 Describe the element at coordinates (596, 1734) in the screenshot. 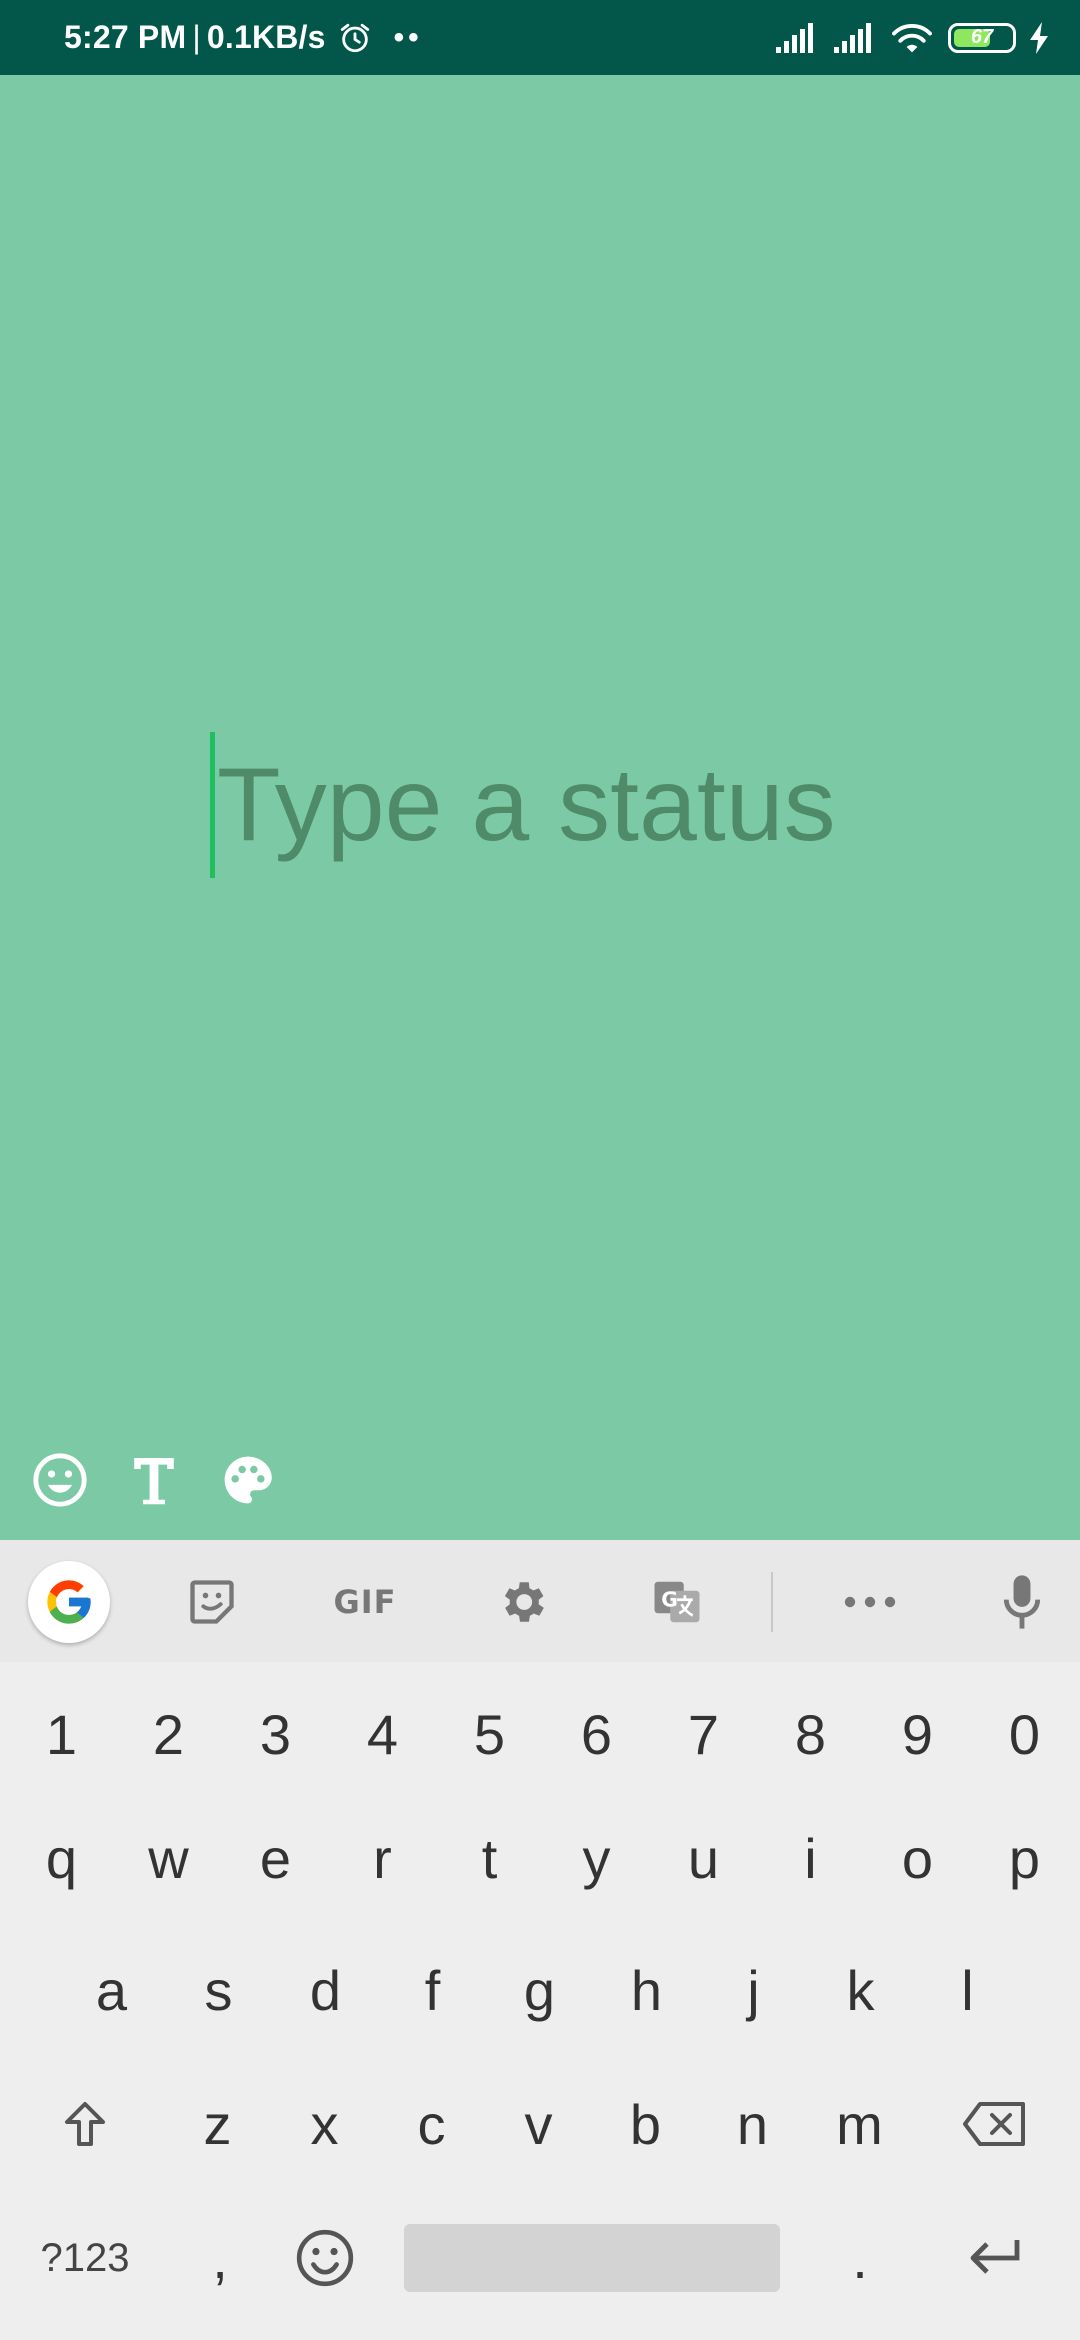

I see `key-6: 6` at that location.